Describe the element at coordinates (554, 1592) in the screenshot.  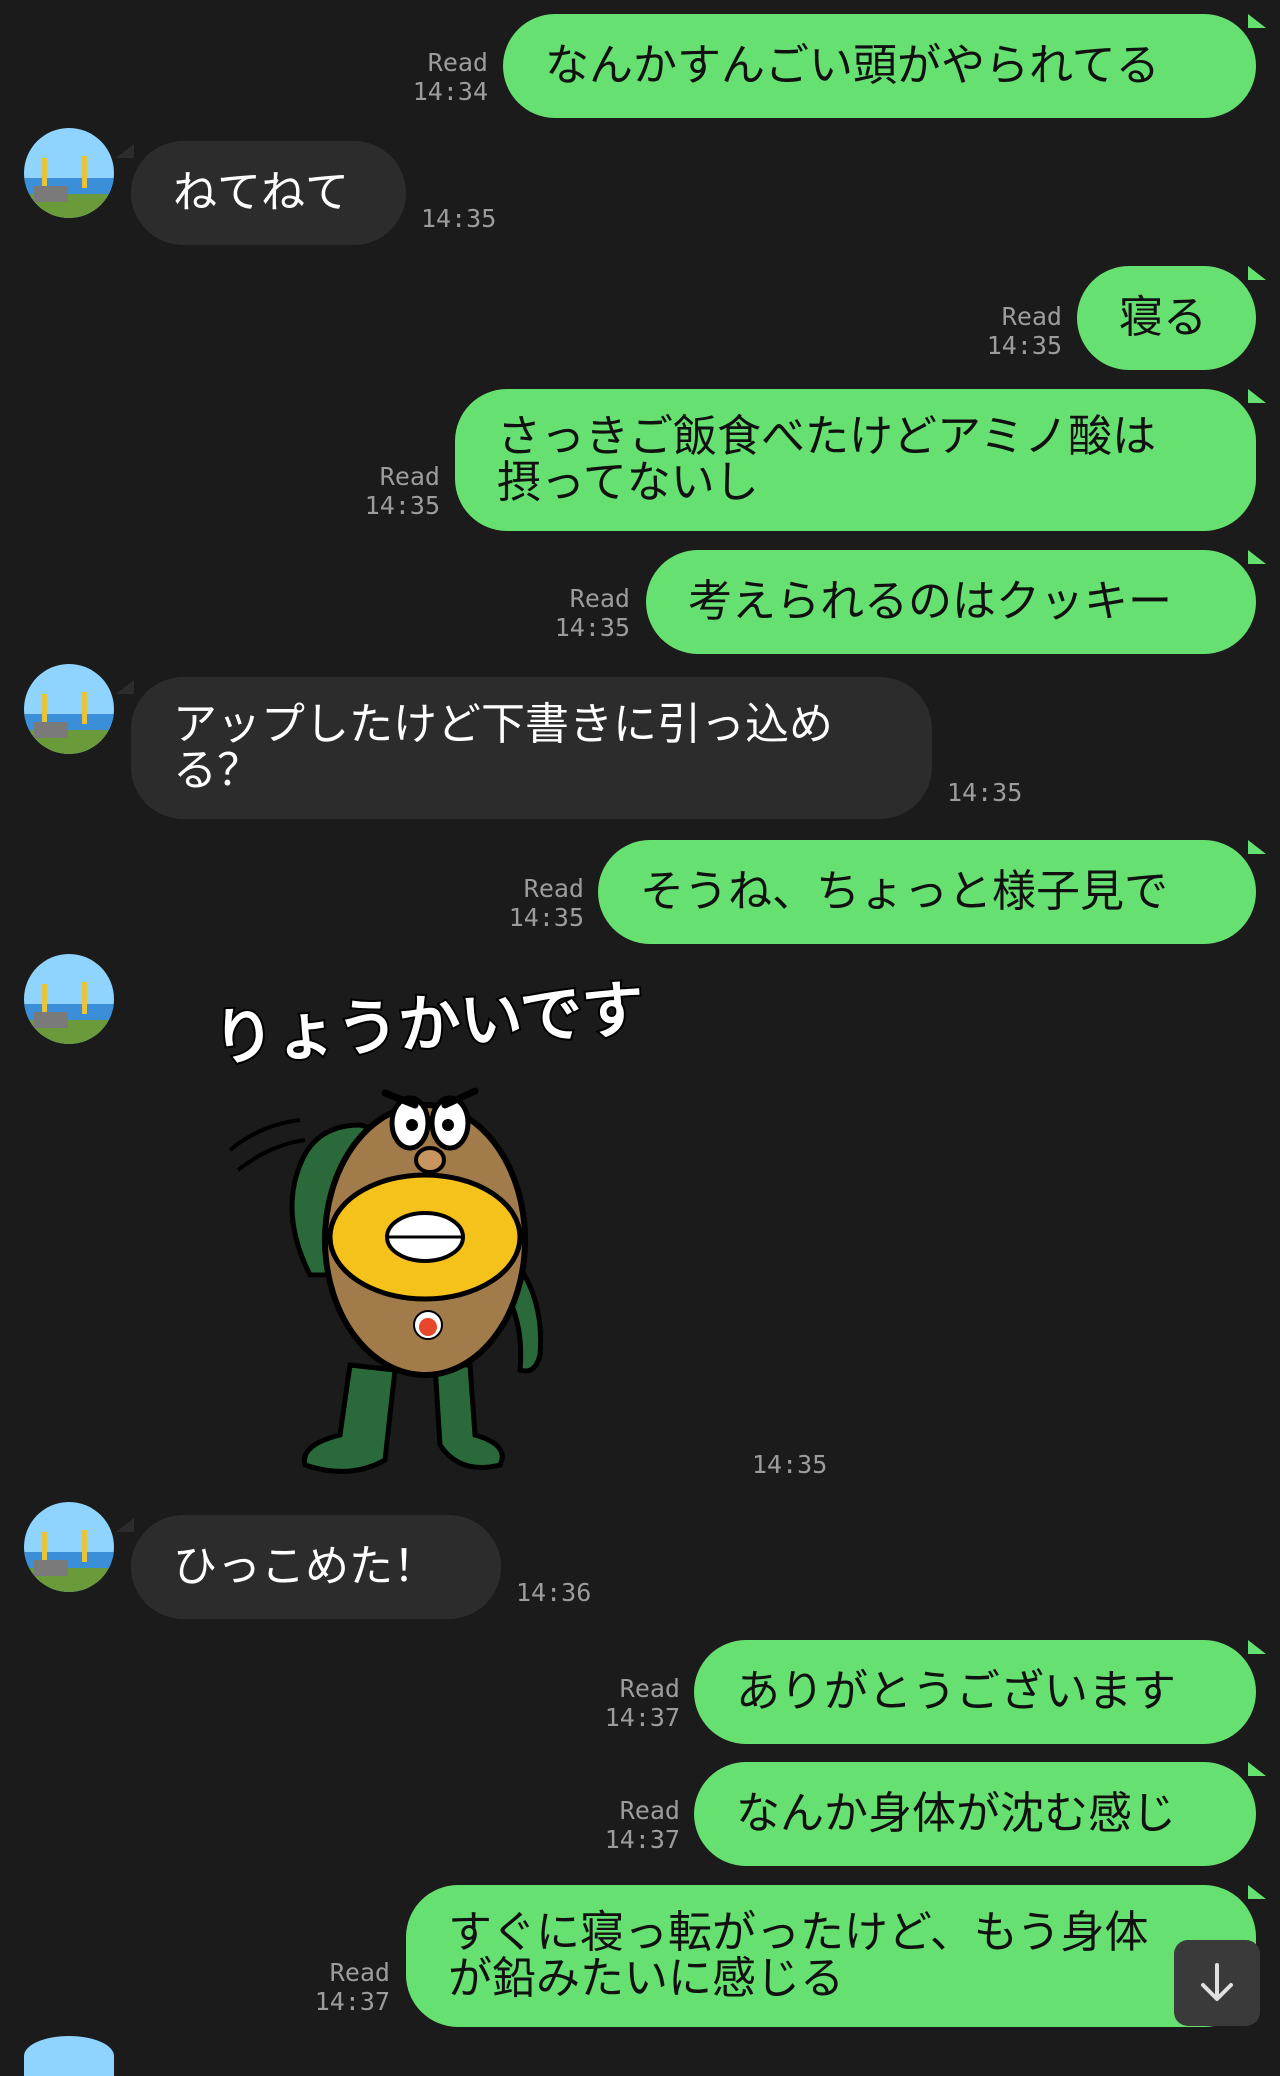
I see `message-time: 14:36` at that location.